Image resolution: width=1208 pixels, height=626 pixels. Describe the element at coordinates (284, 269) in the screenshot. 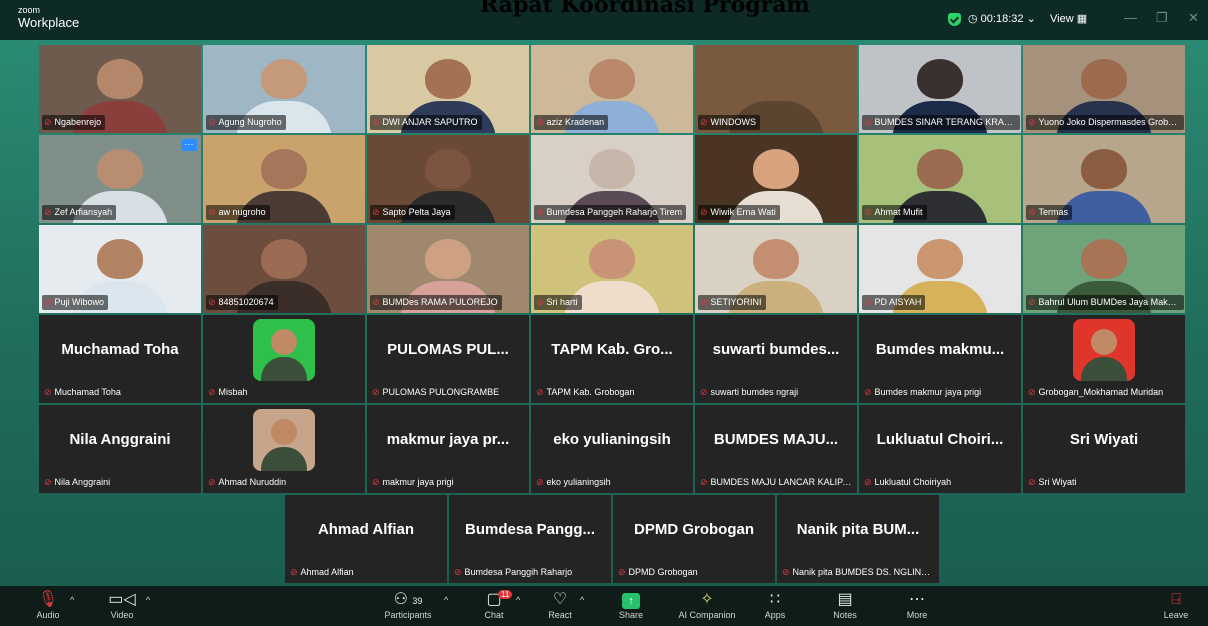

I see `participant-tile: ⊘ 84851020674` at that location.